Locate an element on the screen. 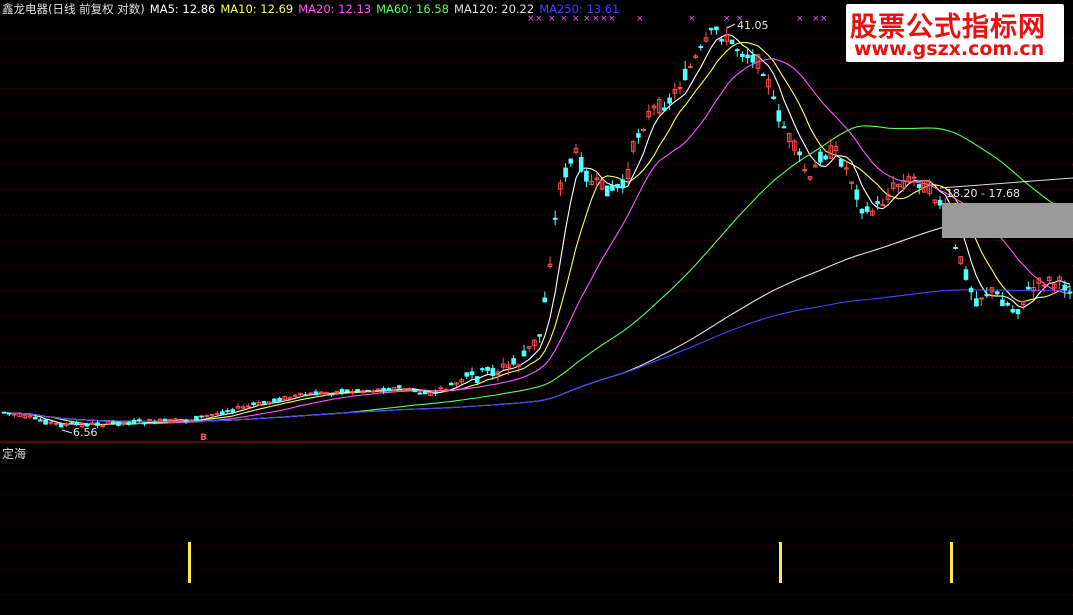  chart-title: 鑫龙电器(日线 前复权 对数) is located at coordinates (73, 9).